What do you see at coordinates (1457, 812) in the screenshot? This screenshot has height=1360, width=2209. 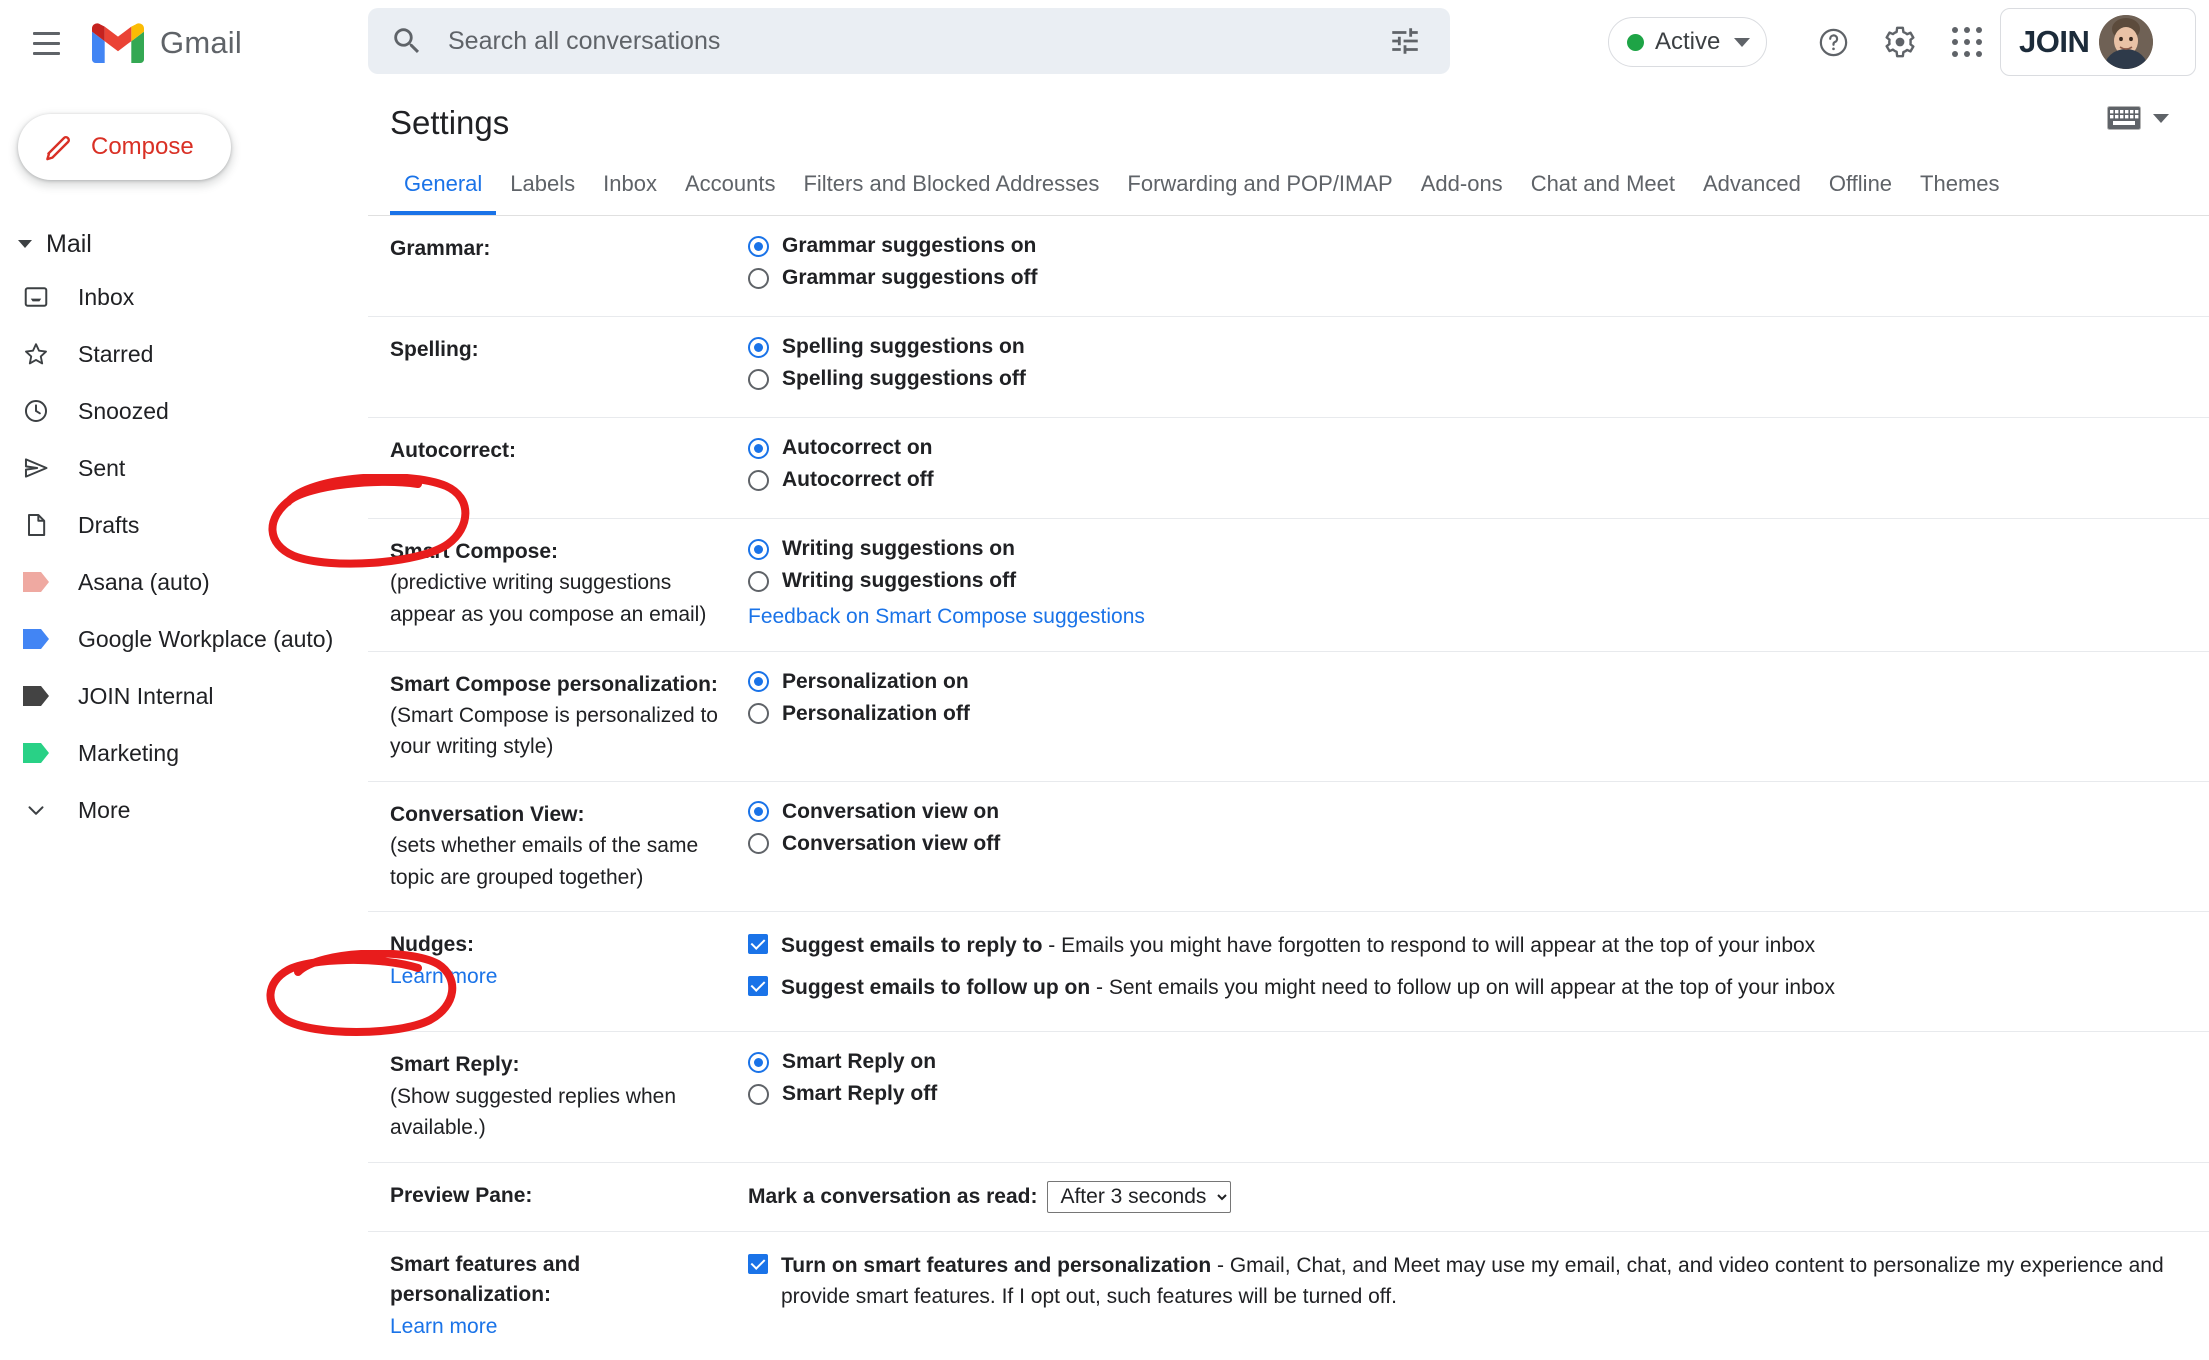 I see `radio-conversation-view-on: Conversation view on` at bounding box center [1457, 812].